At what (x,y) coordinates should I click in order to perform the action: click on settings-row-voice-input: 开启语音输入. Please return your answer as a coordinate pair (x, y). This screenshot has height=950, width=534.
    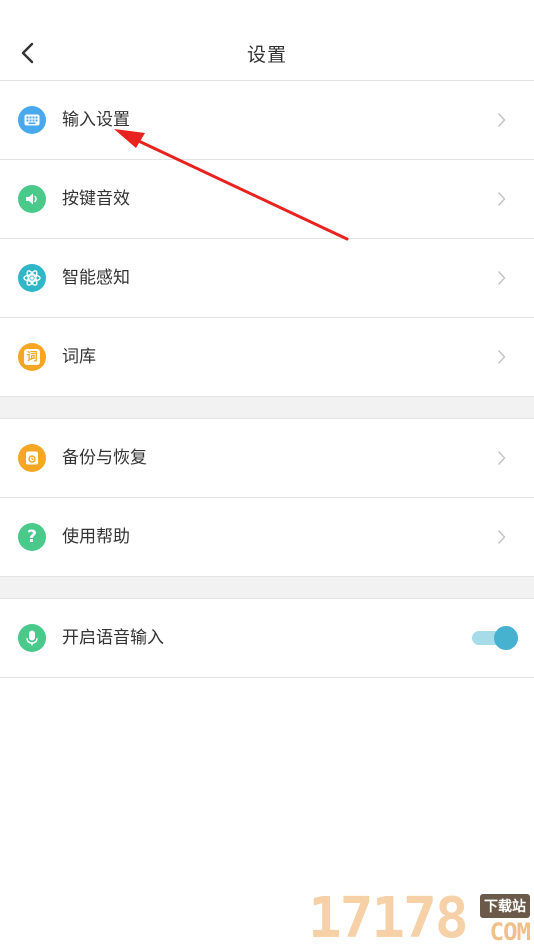
    Looking at the image, I should click on (267, 638).